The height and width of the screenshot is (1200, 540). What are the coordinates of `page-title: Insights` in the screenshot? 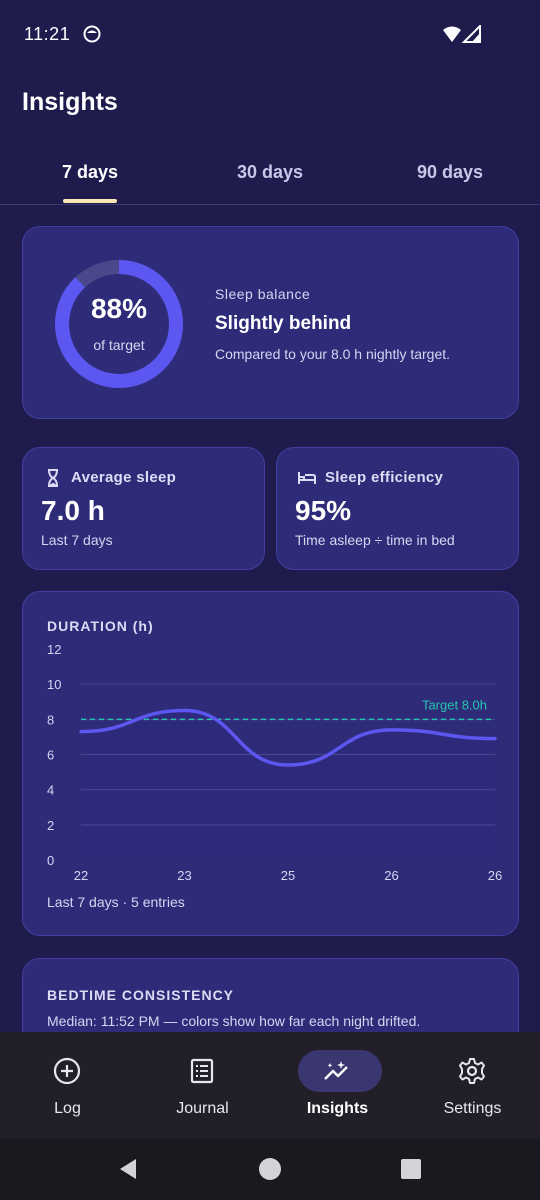 It's located at (70, 102).